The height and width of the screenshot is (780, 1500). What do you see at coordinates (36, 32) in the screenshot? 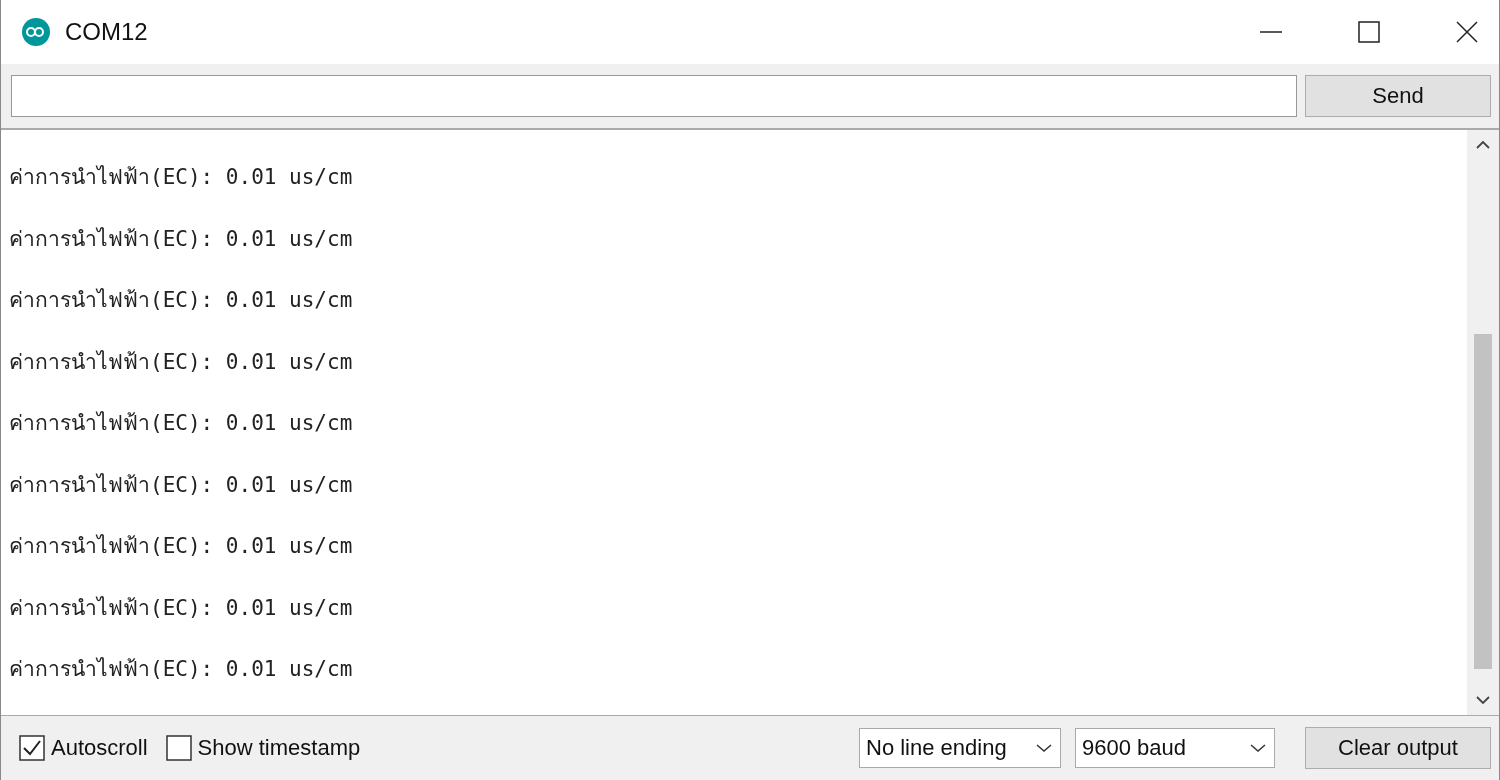
I see `app-logo-icon` at bounding box center [36, 32].